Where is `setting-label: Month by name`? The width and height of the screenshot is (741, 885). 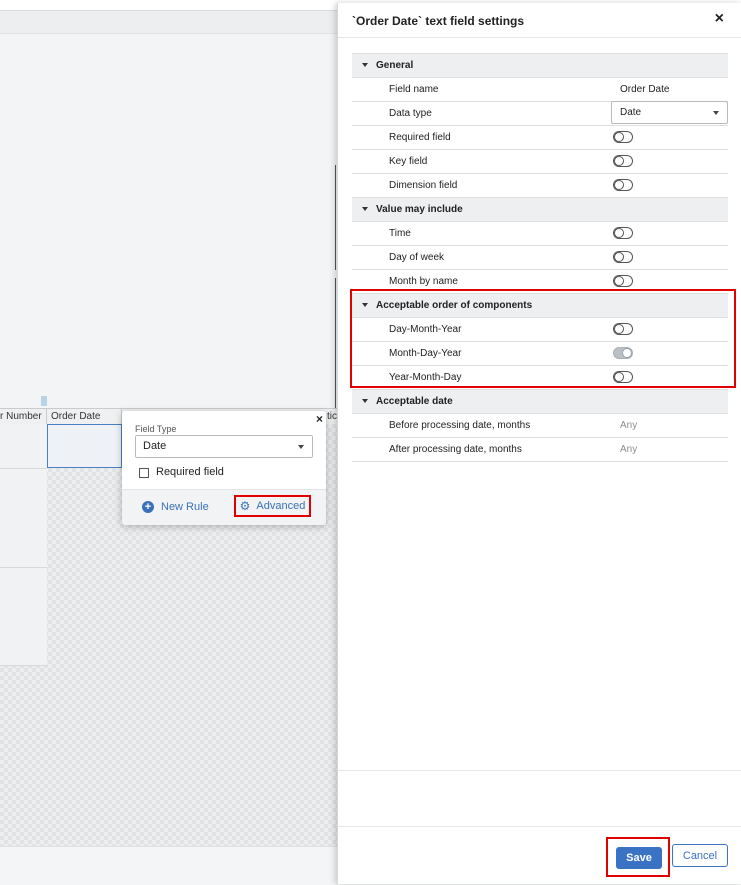
setting-label: Month by name is located at coordinates (423, 281).